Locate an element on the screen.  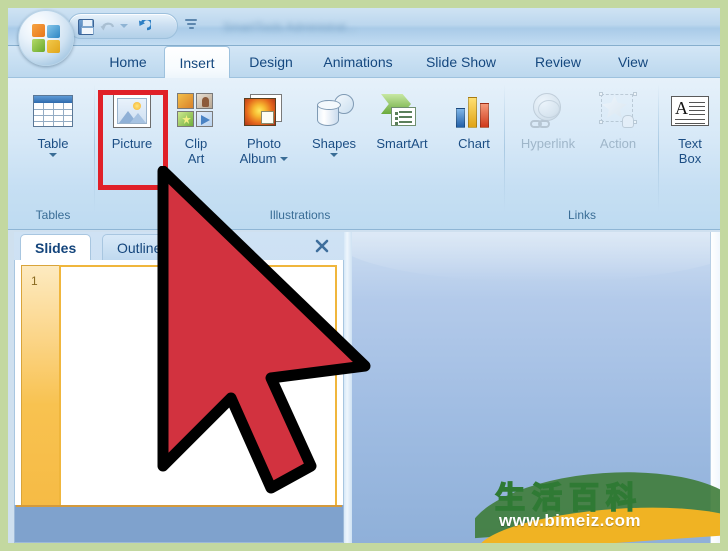
chart-label: Chart is located at coordinates (474, 143).